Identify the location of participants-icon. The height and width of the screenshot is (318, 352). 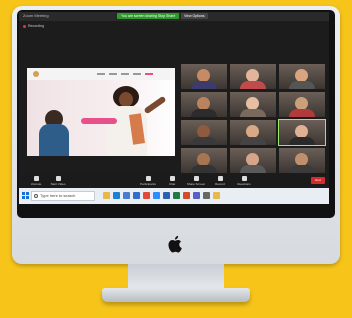
(148, 178).